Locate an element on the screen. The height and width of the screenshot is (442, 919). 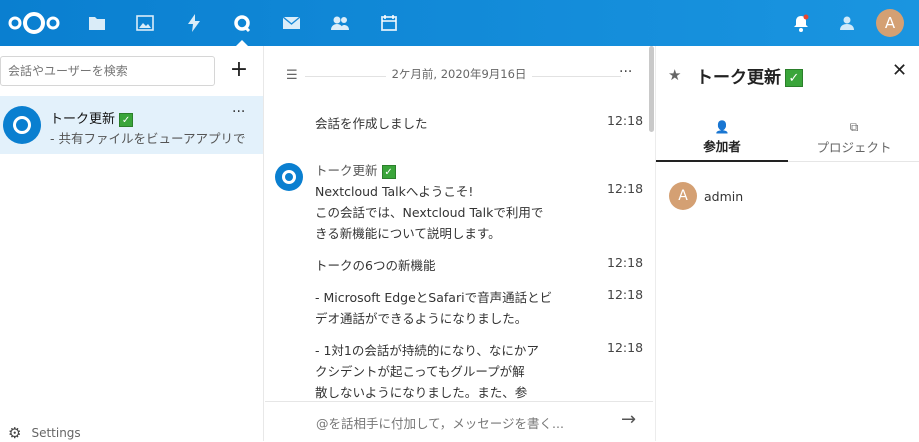
send-icon: → is located at coordinates (628, 419).